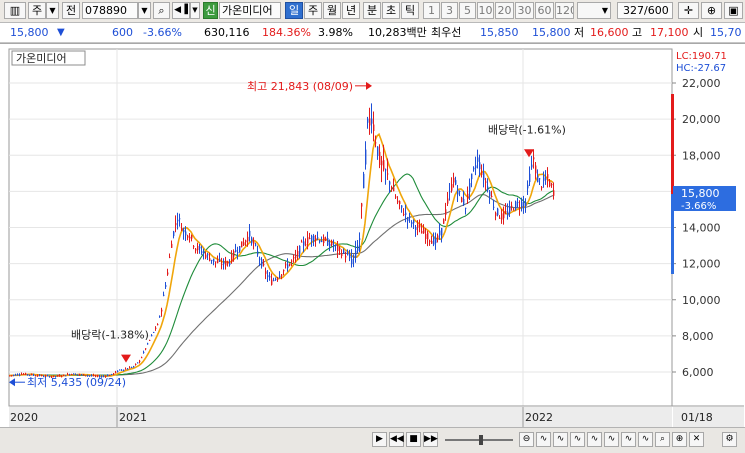 The image size is (745, 453). Describe the element at coordinates (110, 10) in the screenshot. I see `code-input: 078890` at that location.